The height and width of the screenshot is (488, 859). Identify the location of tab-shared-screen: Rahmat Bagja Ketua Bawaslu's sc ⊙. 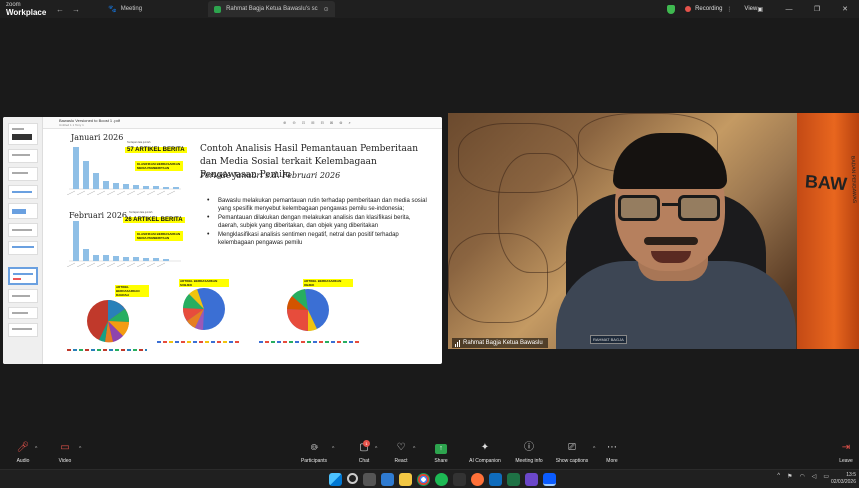
(271, 9).